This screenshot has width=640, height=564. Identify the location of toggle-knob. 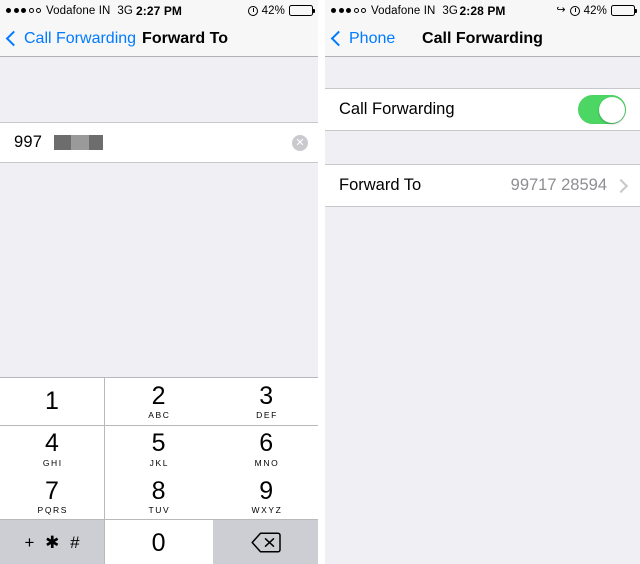
(611, 109).